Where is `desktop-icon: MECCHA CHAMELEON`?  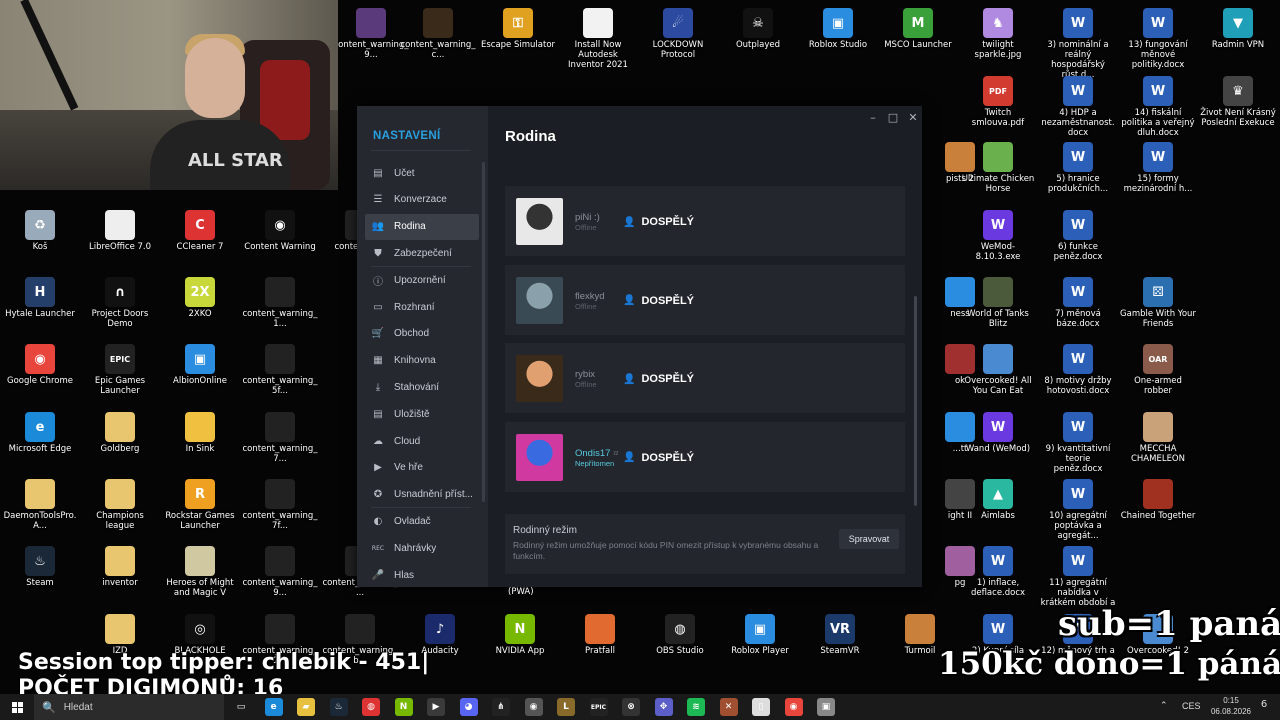
desktop-icon: MECCHA CHAMELEON is located at coordinates (1158, 440).